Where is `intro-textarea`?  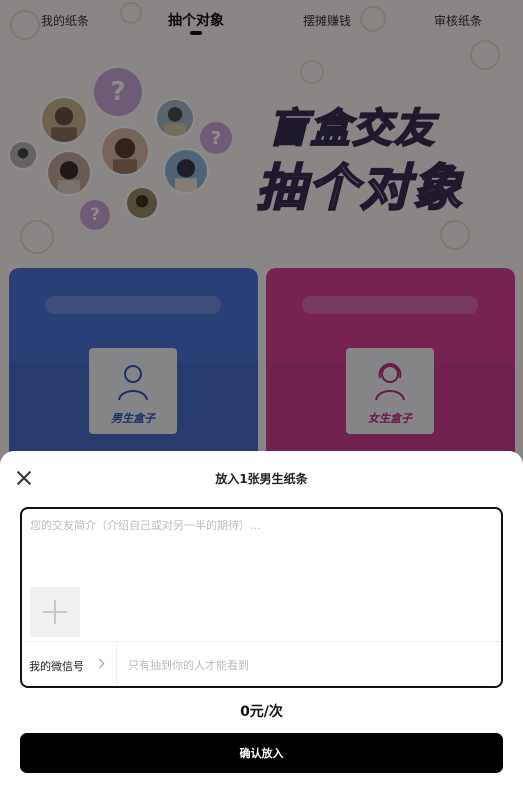
intro-textarea is located at coordinates (261, 552).